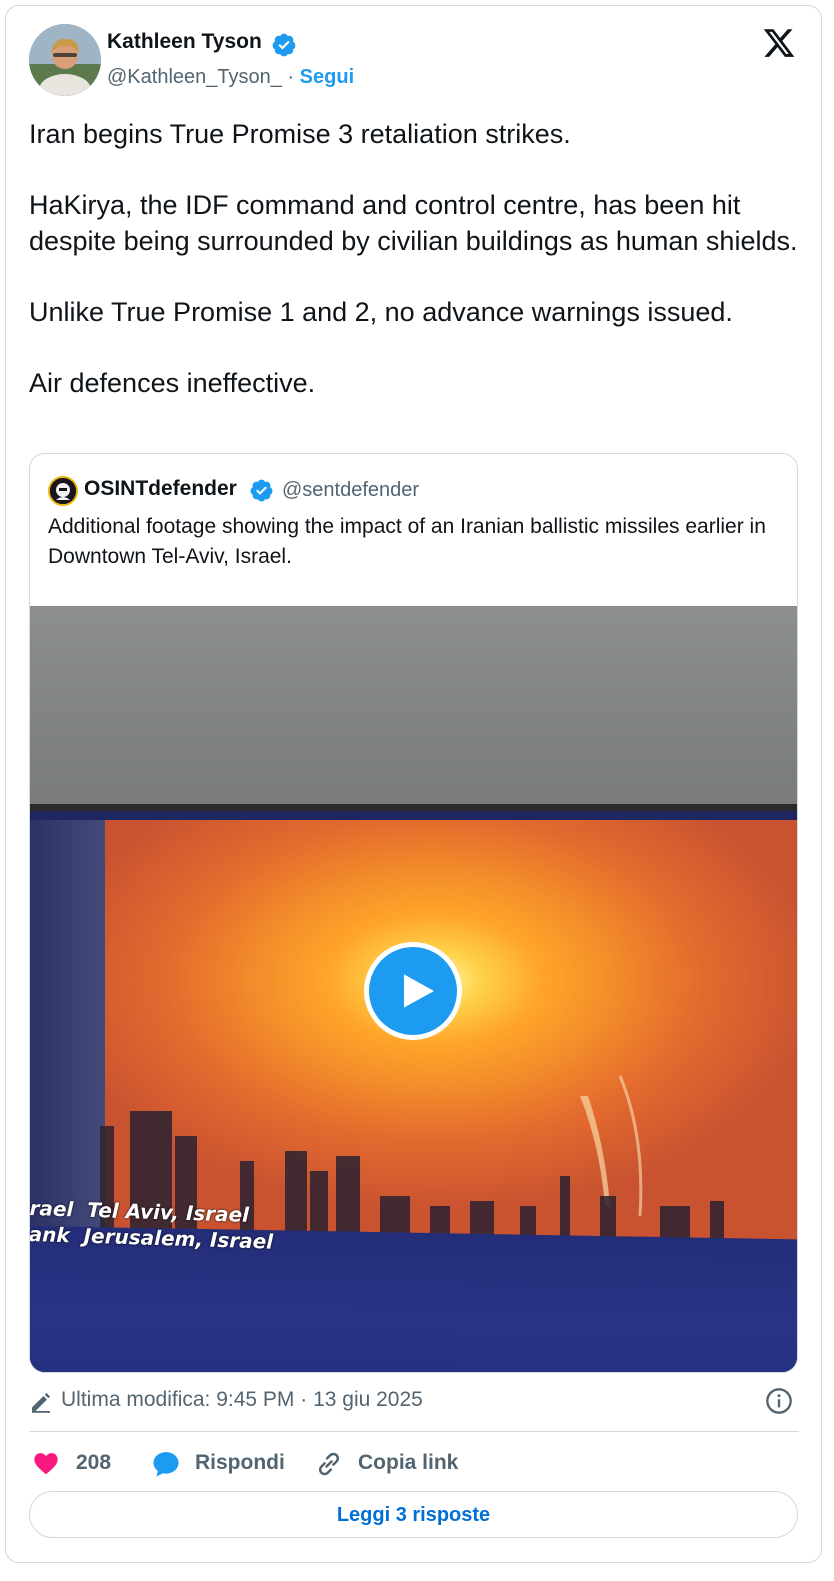  I want to click on play-button, so click(413, 991).